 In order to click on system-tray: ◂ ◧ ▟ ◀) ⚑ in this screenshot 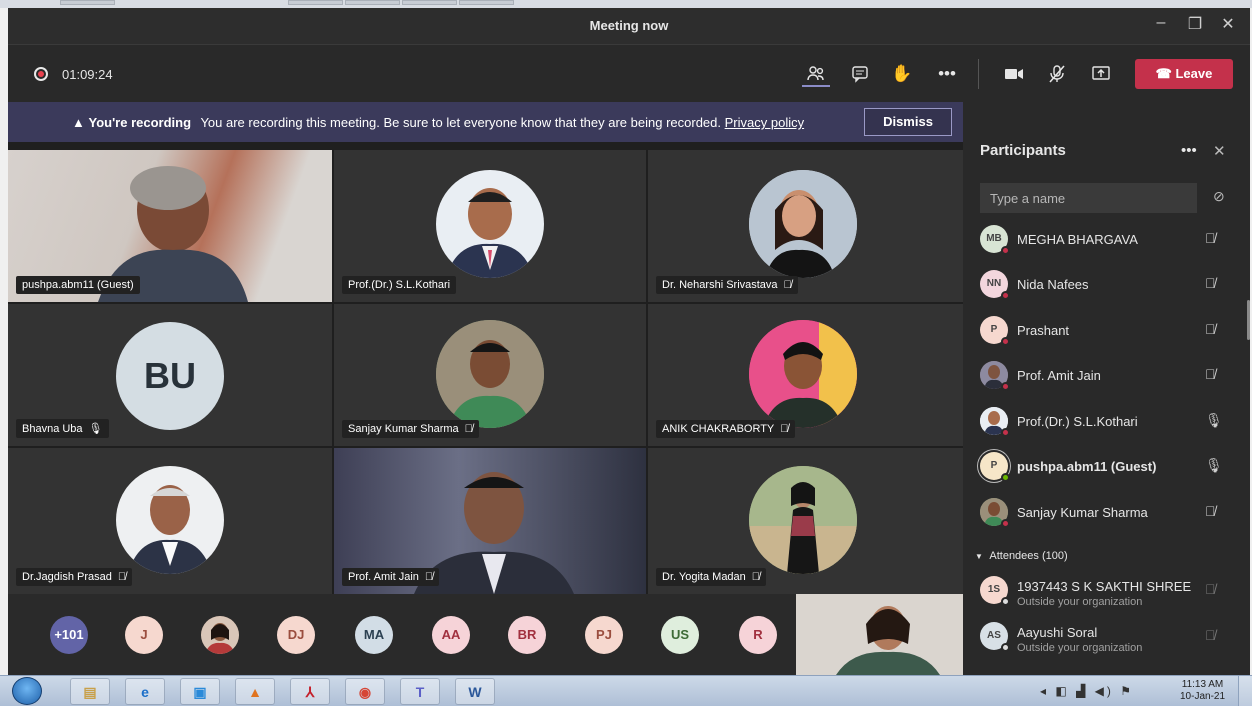, I will do `click(1087, 691)`.